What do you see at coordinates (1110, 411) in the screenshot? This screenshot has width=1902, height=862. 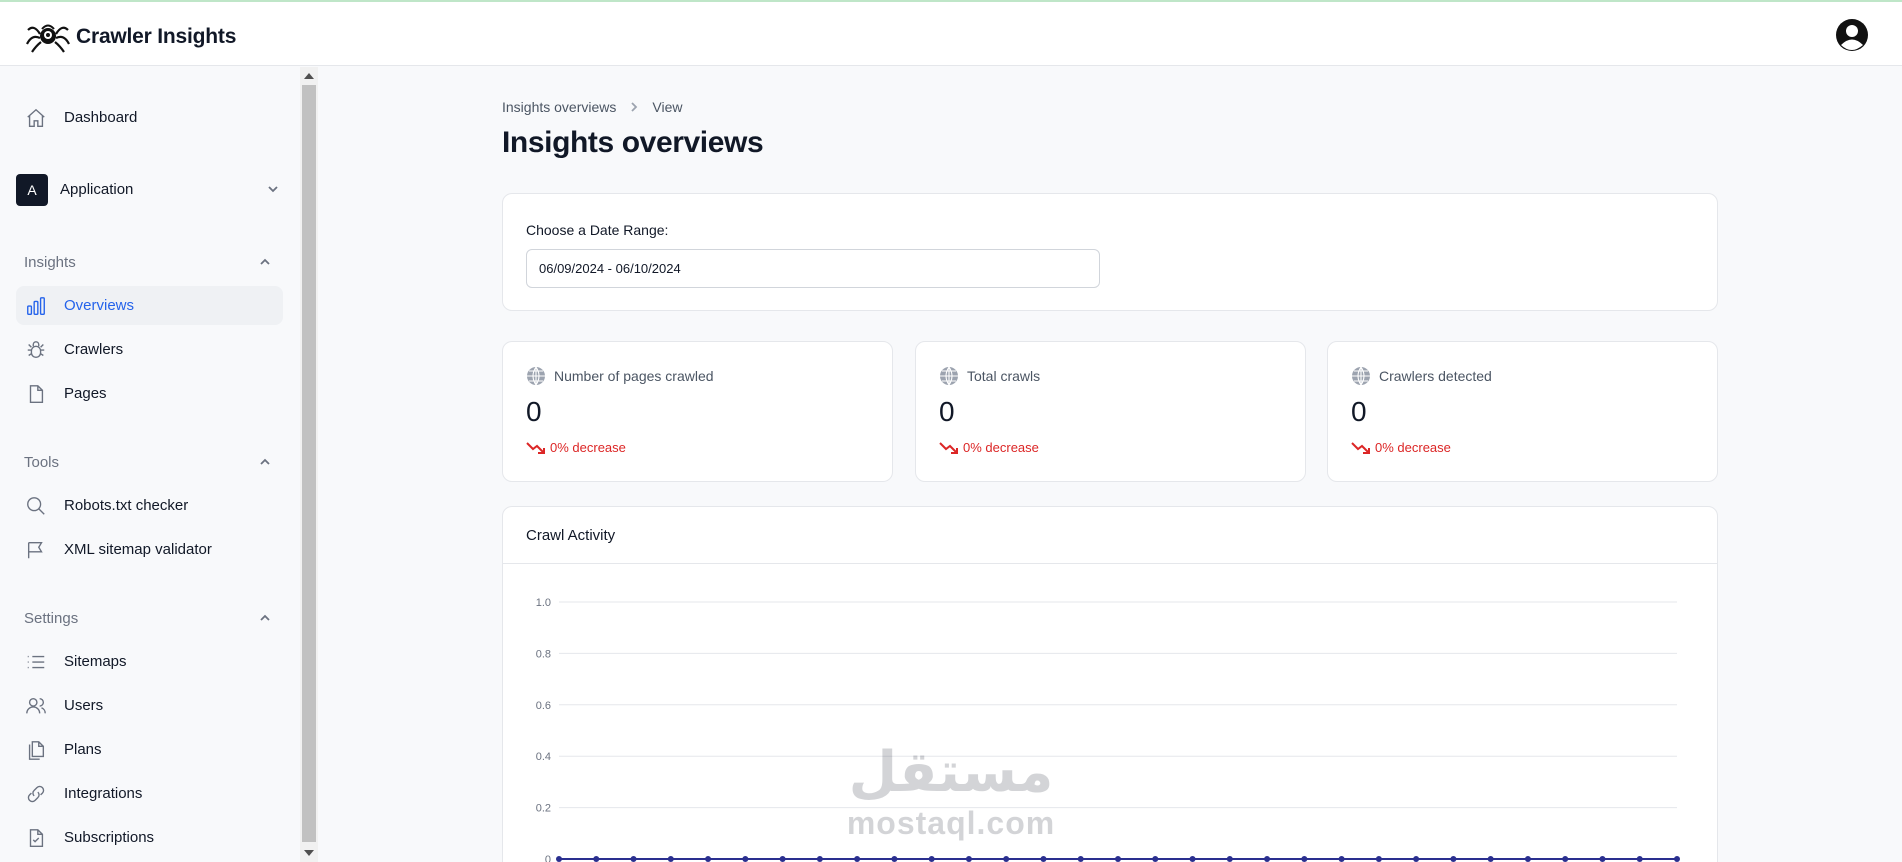 I see `stat-card-total-crawls: Total crawls 0 0% decrease` at bounding box center [1110, 411].